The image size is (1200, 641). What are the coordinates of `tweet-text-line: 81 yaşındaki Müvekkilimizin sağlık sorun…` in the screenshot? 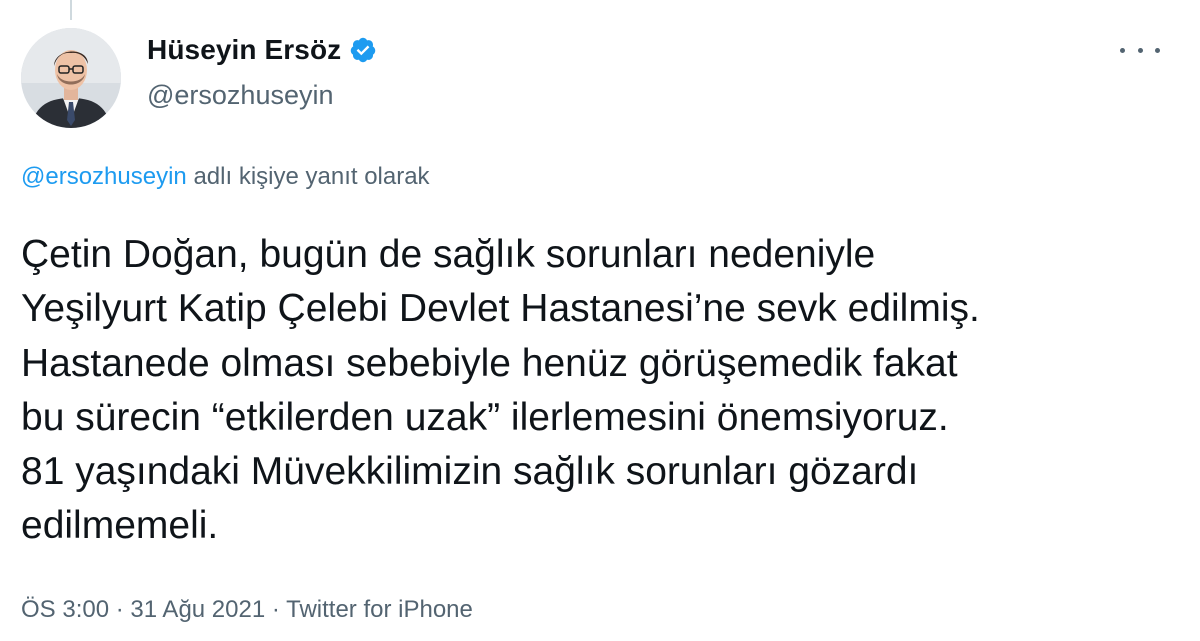 It's located at (470, 472).